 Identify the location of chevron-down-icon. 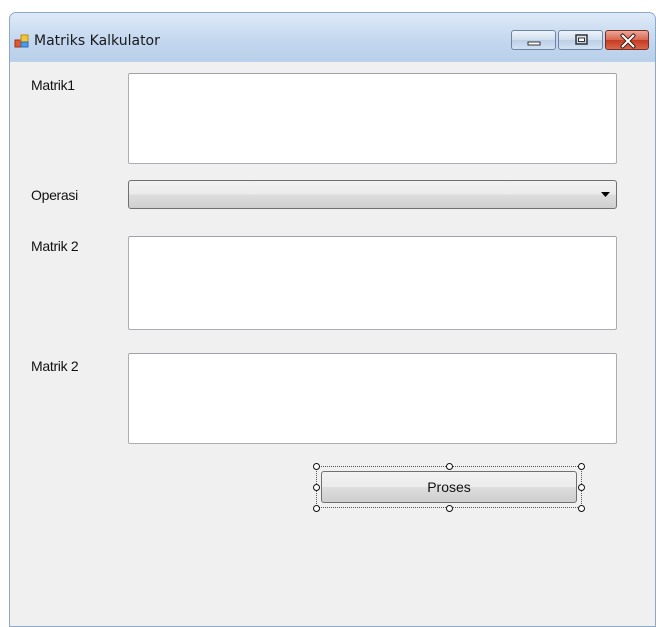
(605, 194).